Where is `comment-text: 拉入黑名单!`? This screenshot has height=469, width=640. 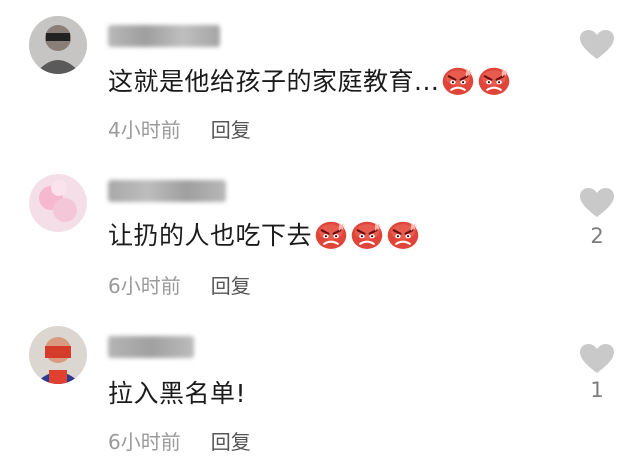
comment-text: 拉入黑名单! is located at coordinates (177, 392).